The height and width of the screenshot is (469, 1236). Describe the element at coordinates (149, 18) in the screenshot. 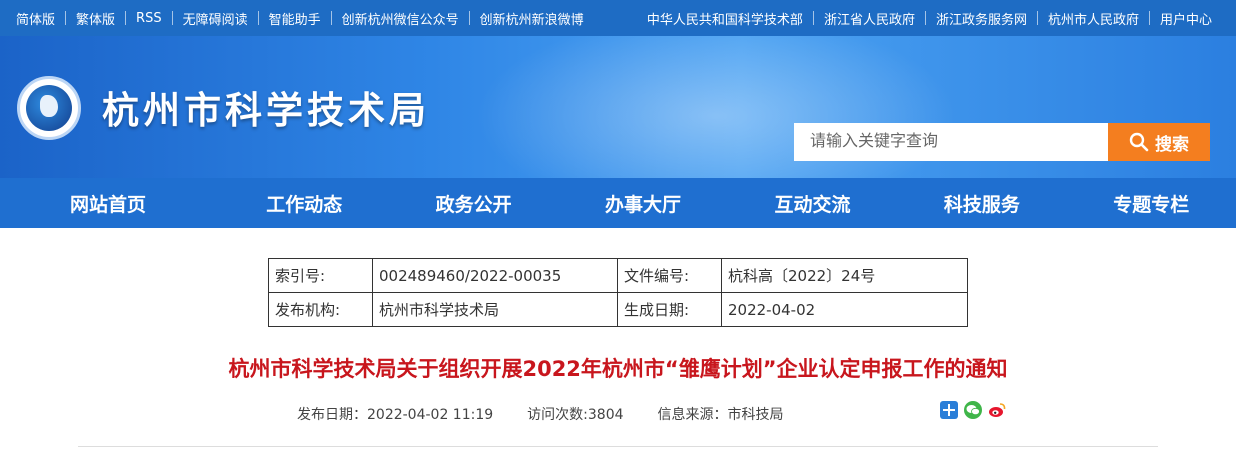

I see `rss-link: RSS` at that location.